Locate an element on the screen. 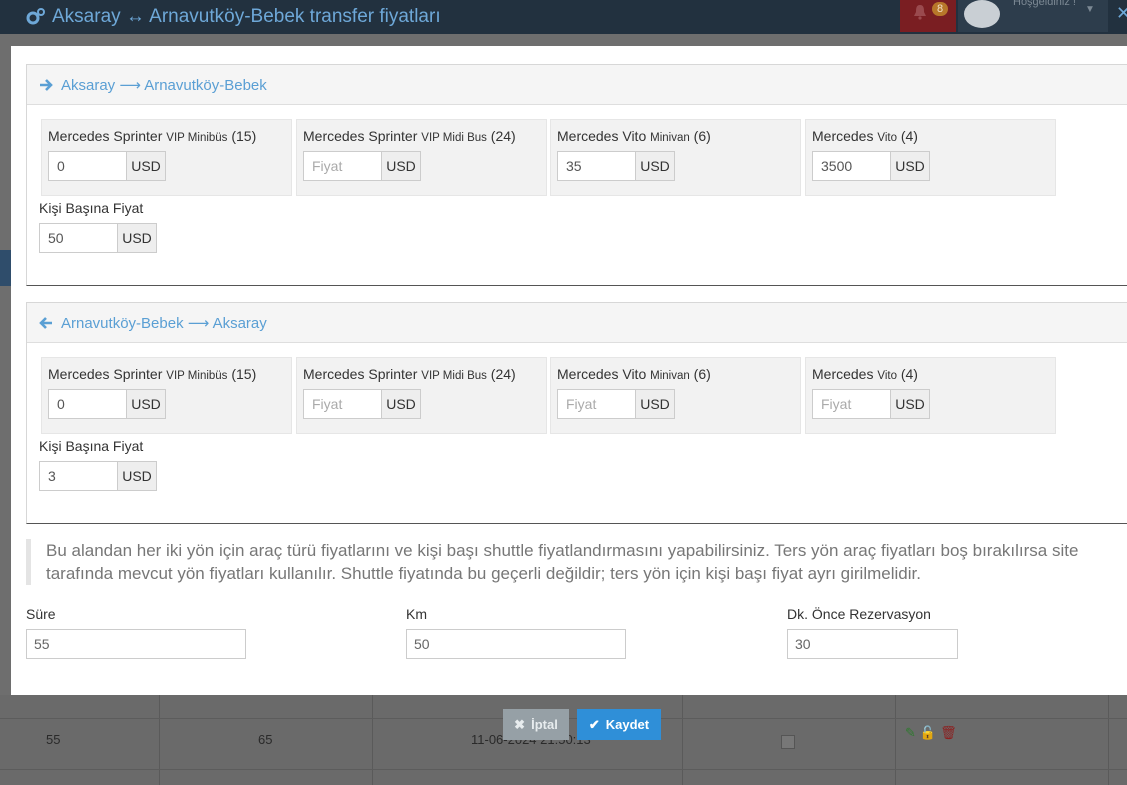  km-label: Km is located at coordinates (416, 614).